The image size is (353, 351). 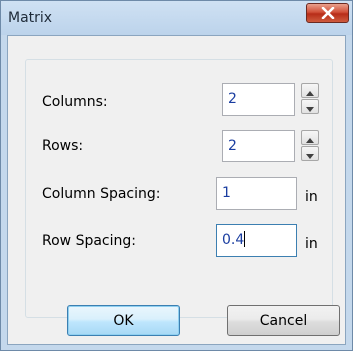 I want to click on close-button, so click(x=327, y=13).